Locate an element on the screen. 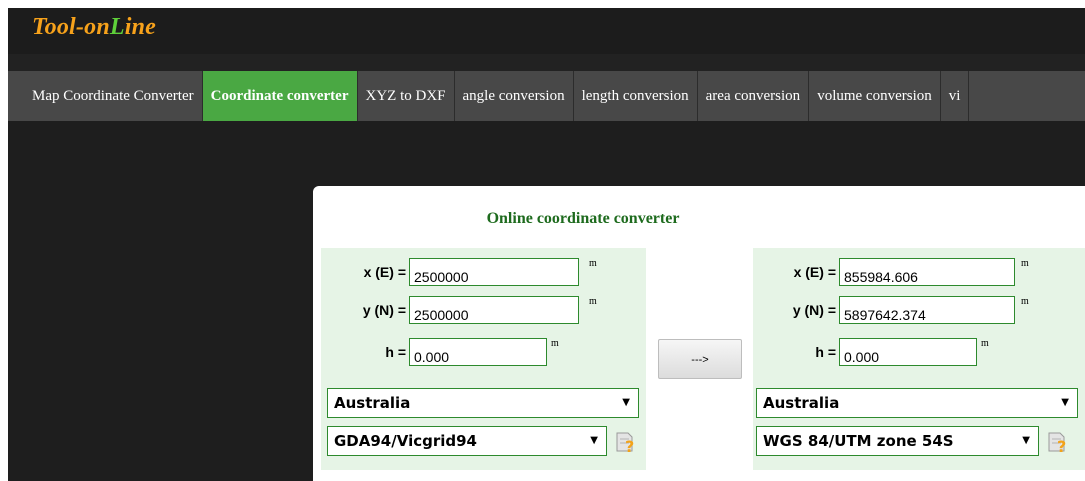 The height and width of the screenshot is (481, 1085). target-y-input: 5897642.374 is located at coordinates (927, 310).